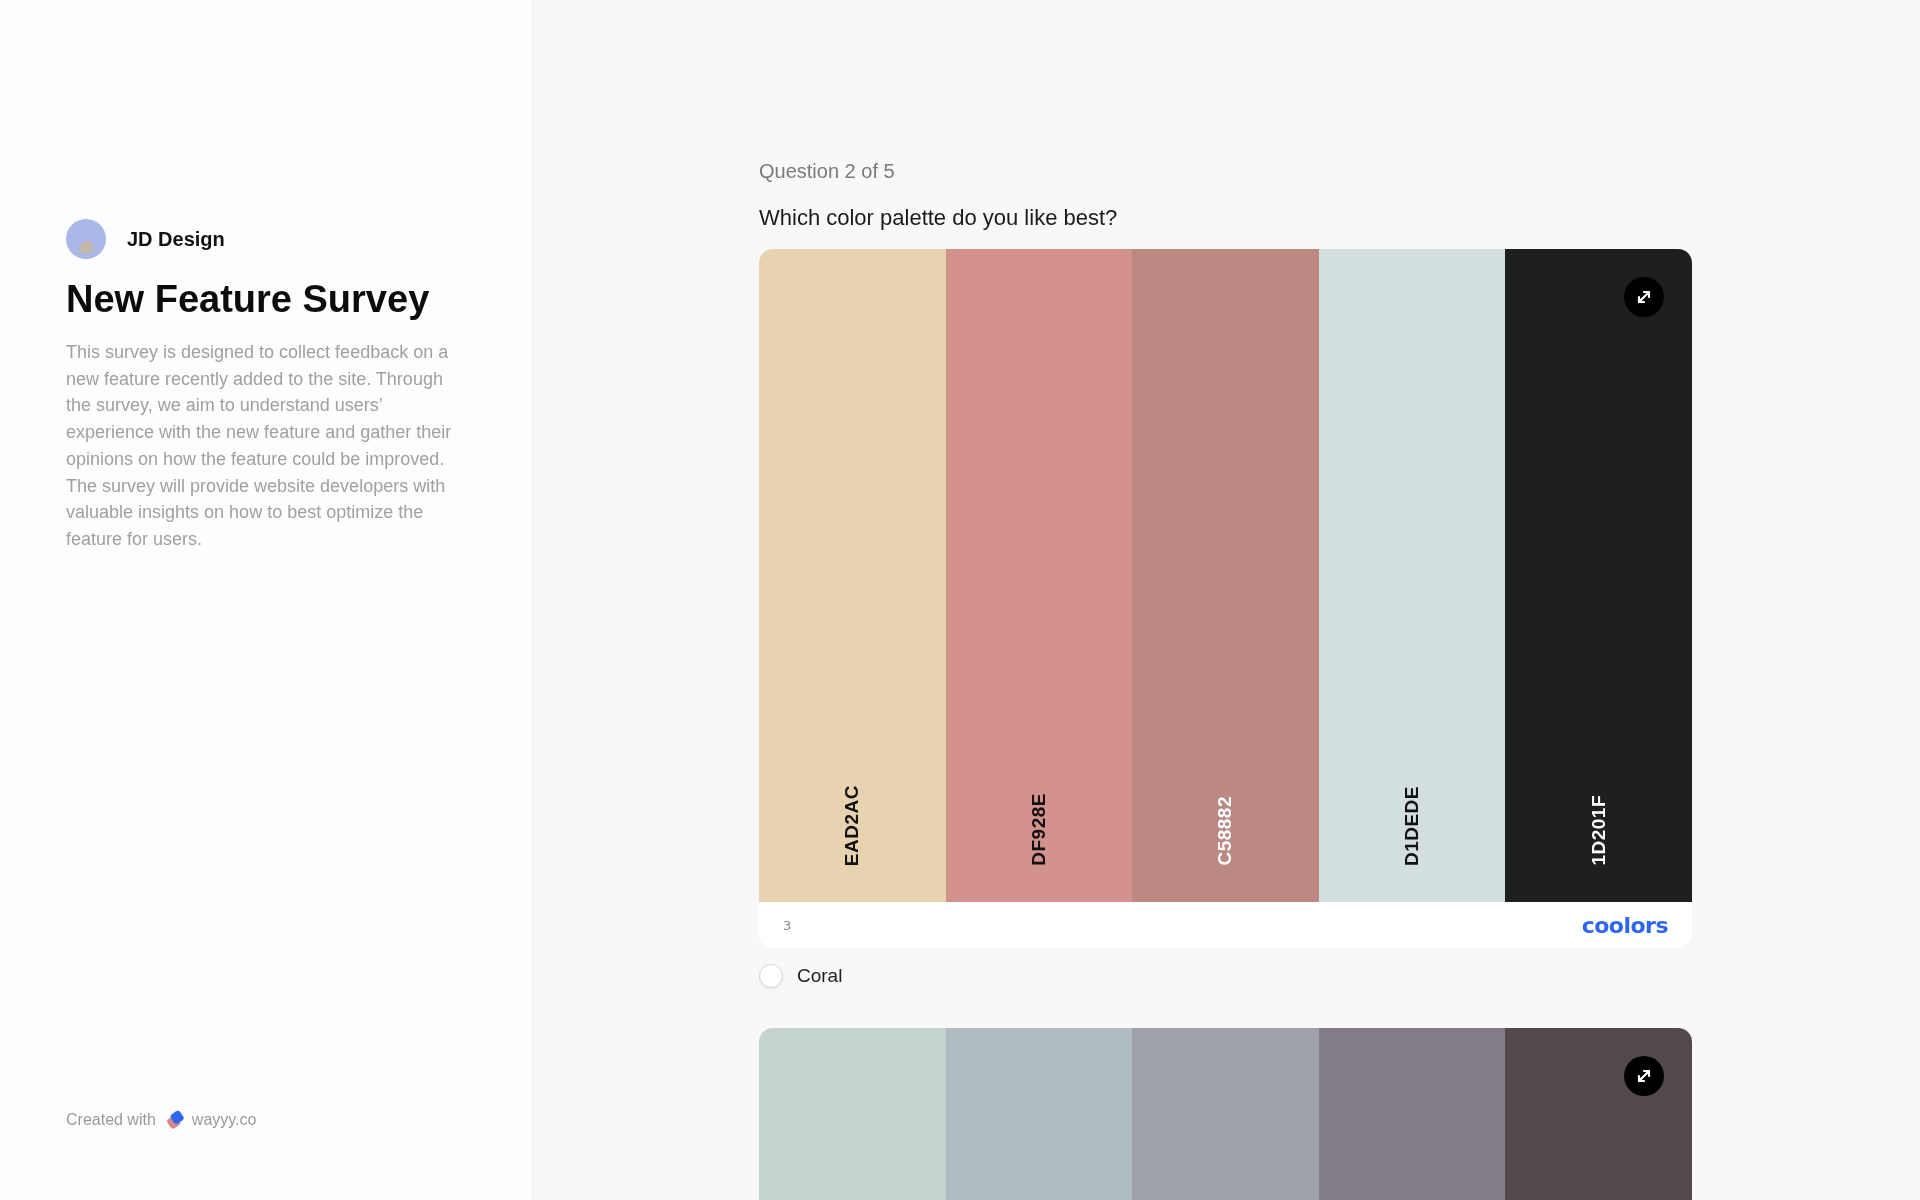 The width and height of the screenshot is (1920, 1200). I want to click on hex-code: EAD2AC, so click(852, 825).